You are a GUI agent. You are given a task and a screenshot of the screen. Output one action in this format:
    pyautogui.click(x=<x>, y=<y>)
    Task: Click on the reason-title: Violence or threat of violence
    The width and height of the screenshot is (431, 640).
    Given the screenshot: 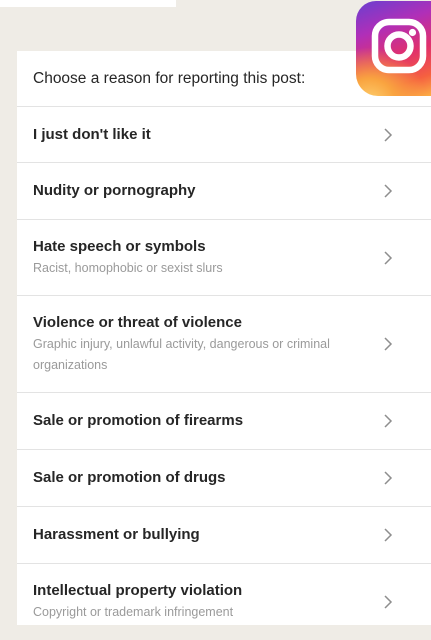 What is the action you would take?
    pyautogui.click(x=137, y=322)
    